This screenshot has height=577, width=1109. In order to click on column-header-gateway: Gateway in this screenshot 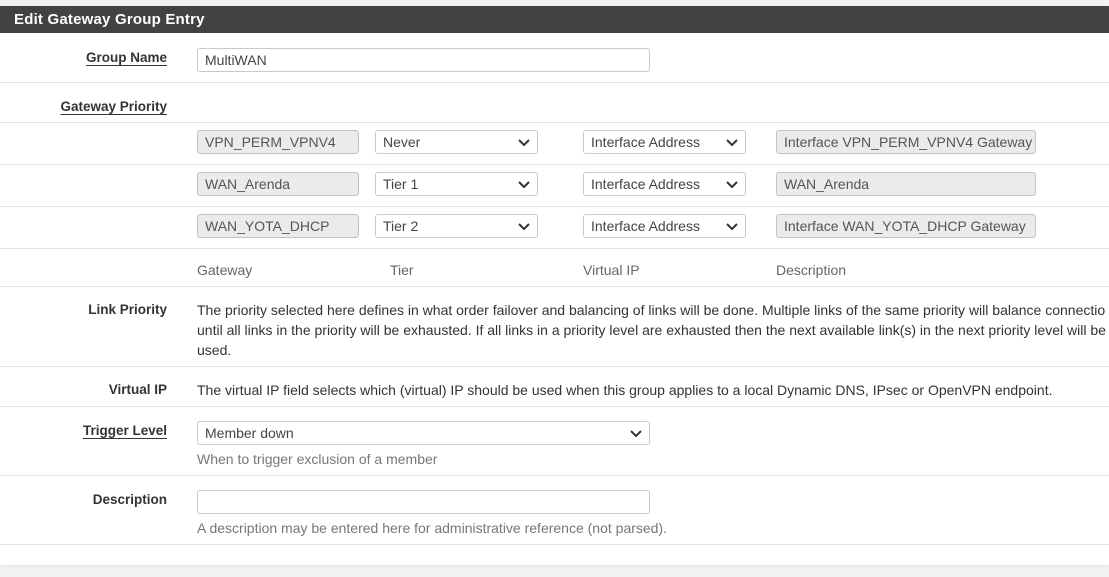, I will do `click(225, 270)`.